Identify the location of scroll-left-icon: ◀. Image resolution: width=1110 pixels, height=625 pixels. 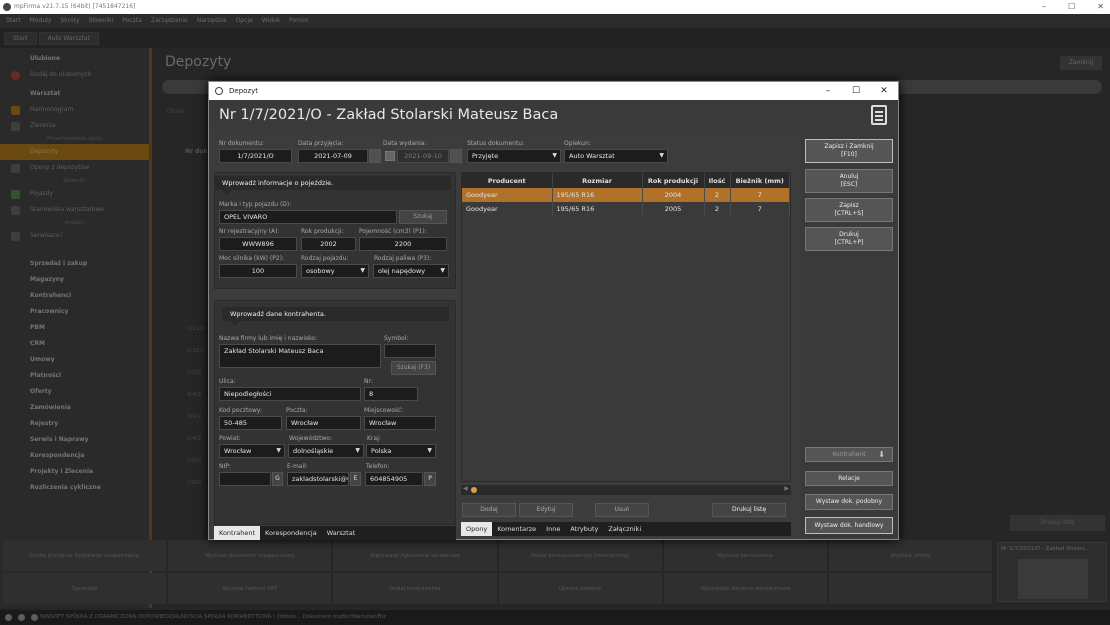
(465, 488).